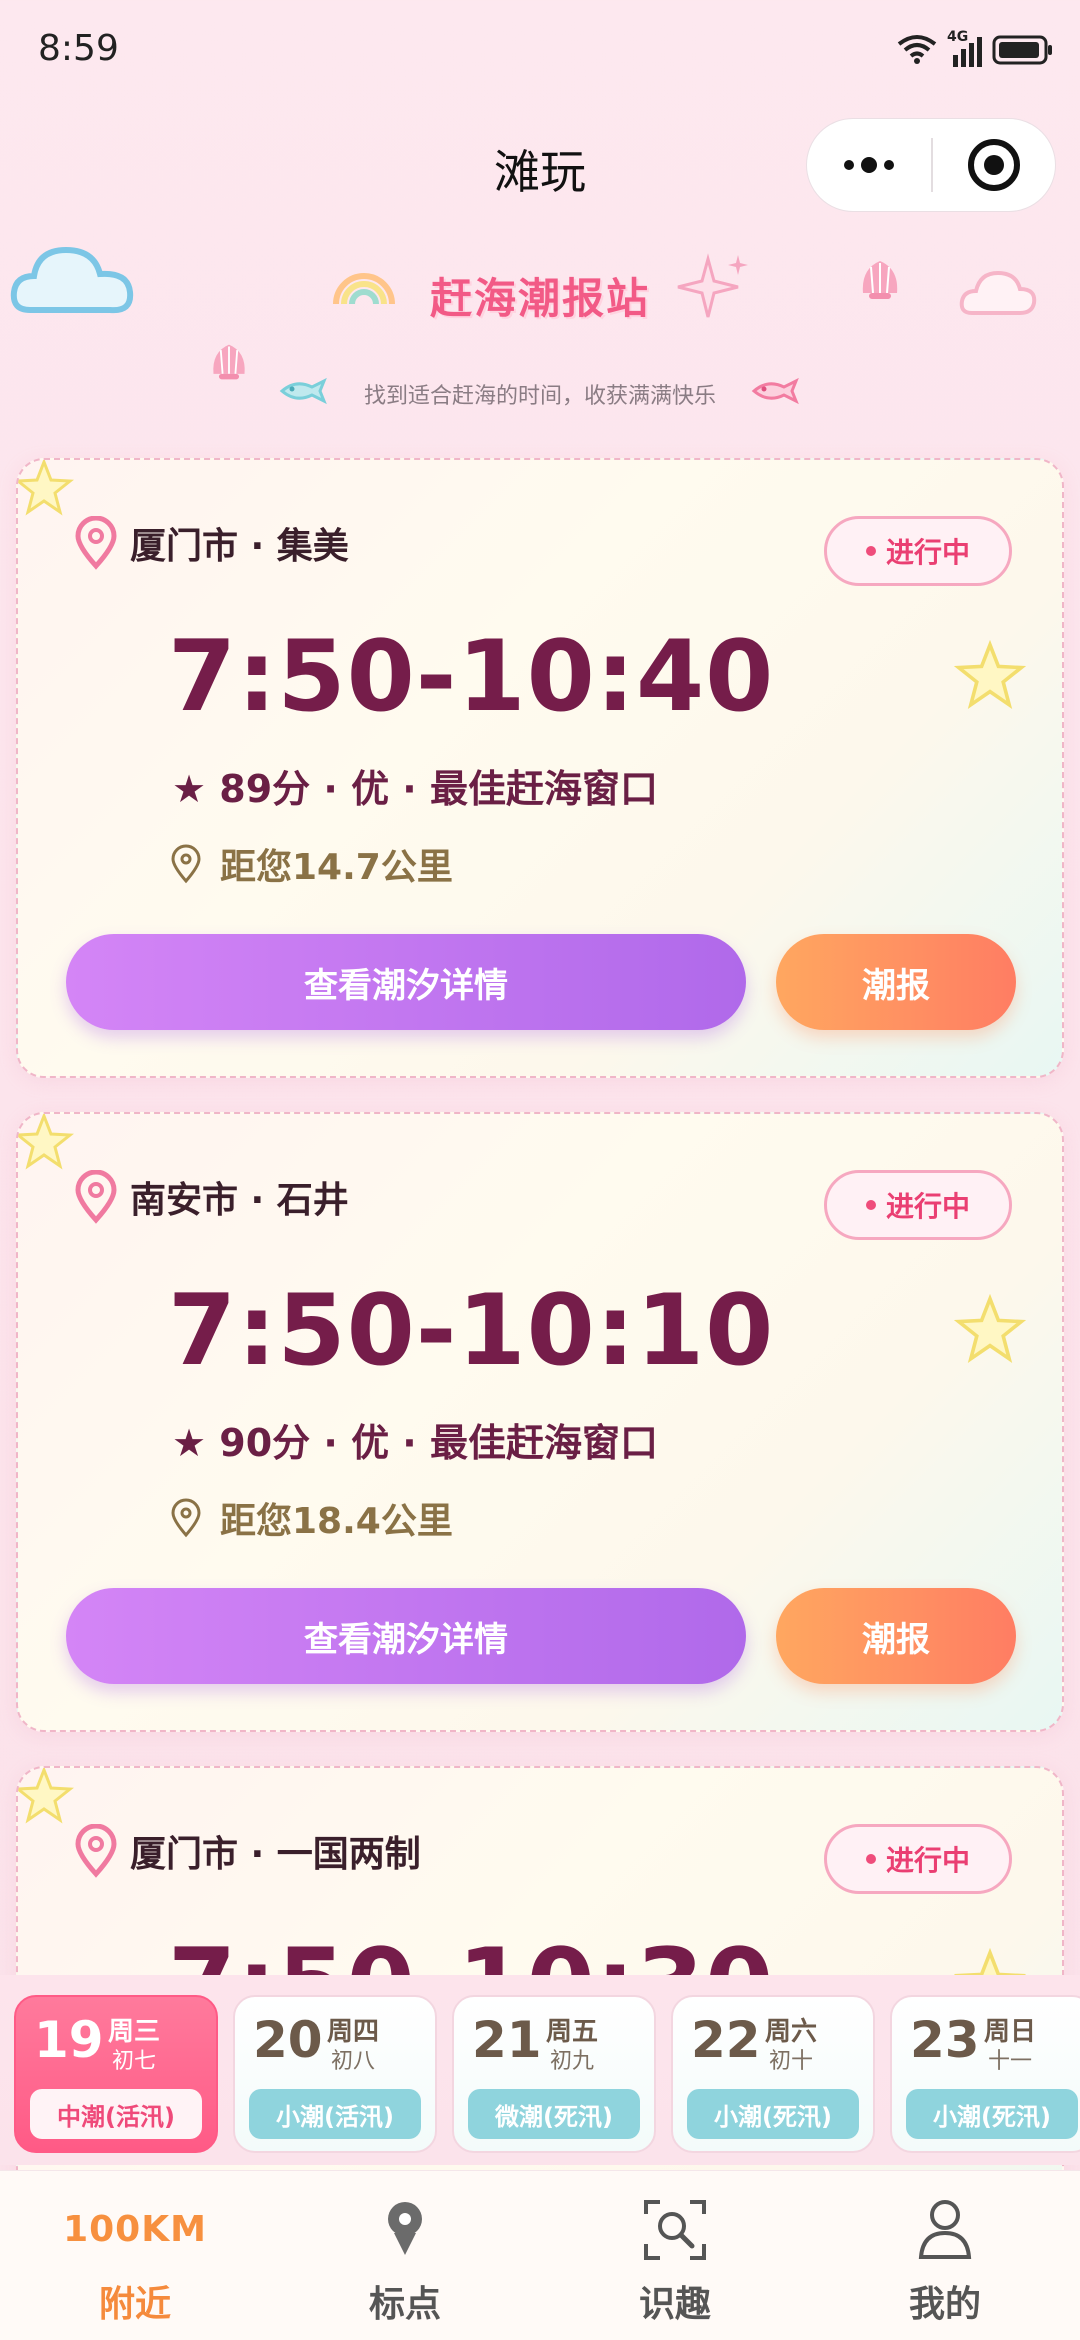  What do you see at coordinates (572, 2061) in the screenshot?
I see `date-lunar: 初九` at bounding box center [572, 2061].